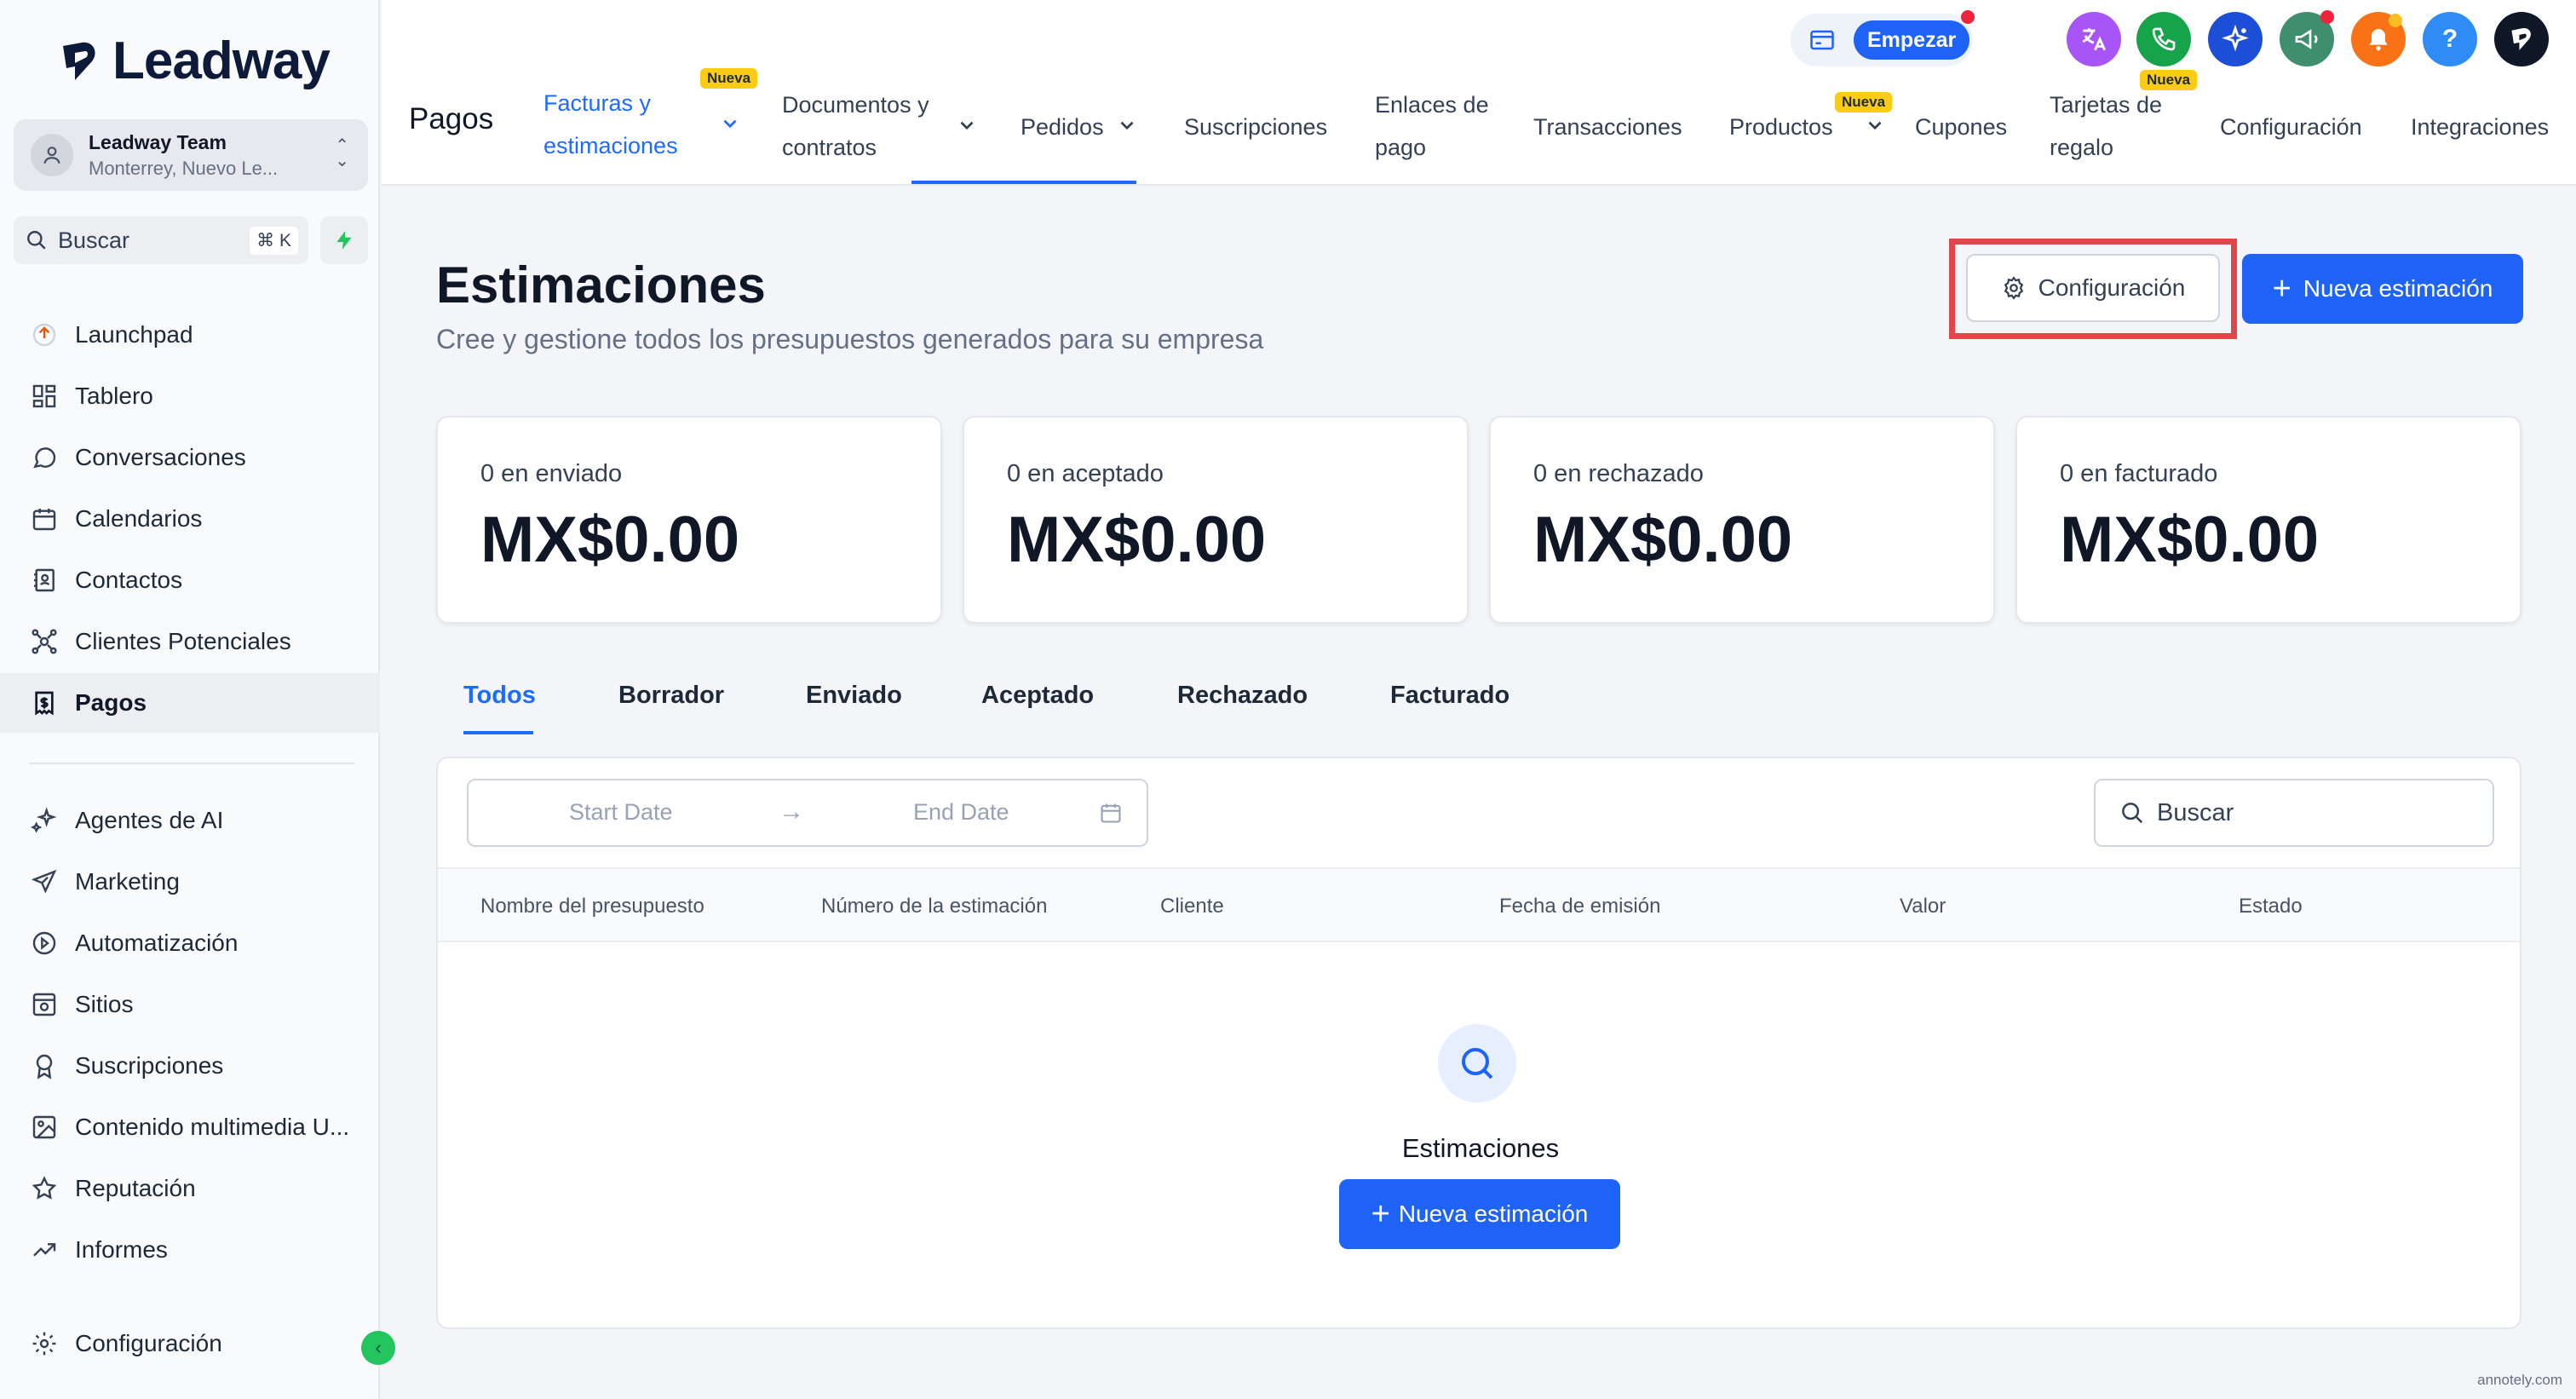 The image size is (2576, 1399). What do you see at coordinates (611, 146) in the screenshot?
I see `tab-label-line2: estimaciones` at bounding box center [611, 146].